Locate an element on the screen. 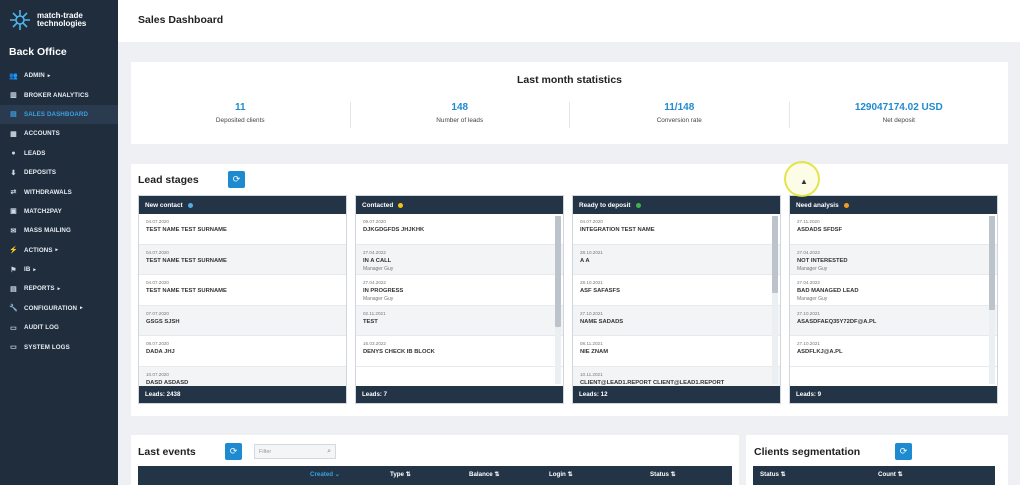 The width and height of the screenshot is (1020, 485). lead-stages-refresh-button: ⟳ is located at coordinates (236, 179).